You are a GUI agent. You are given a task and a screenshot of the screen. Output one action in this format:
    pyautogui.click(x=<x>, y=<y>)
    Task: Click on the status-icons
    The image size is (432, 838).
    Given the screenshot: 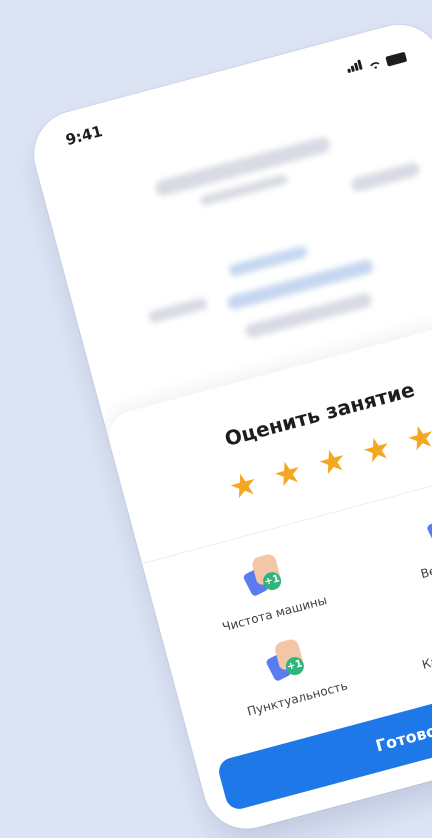 What is the action you would take?
    pyautogui.click(x=376, y=60)
    